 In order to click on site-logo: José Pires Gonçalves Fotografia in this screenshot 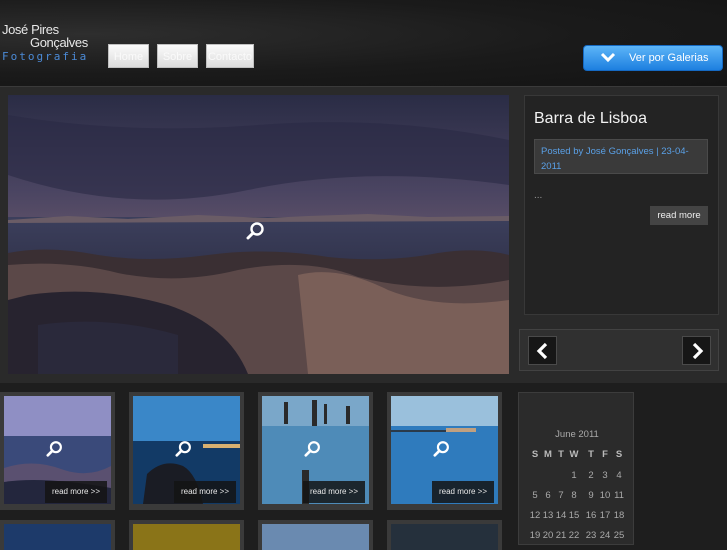, I will do `click(52, 44)`.